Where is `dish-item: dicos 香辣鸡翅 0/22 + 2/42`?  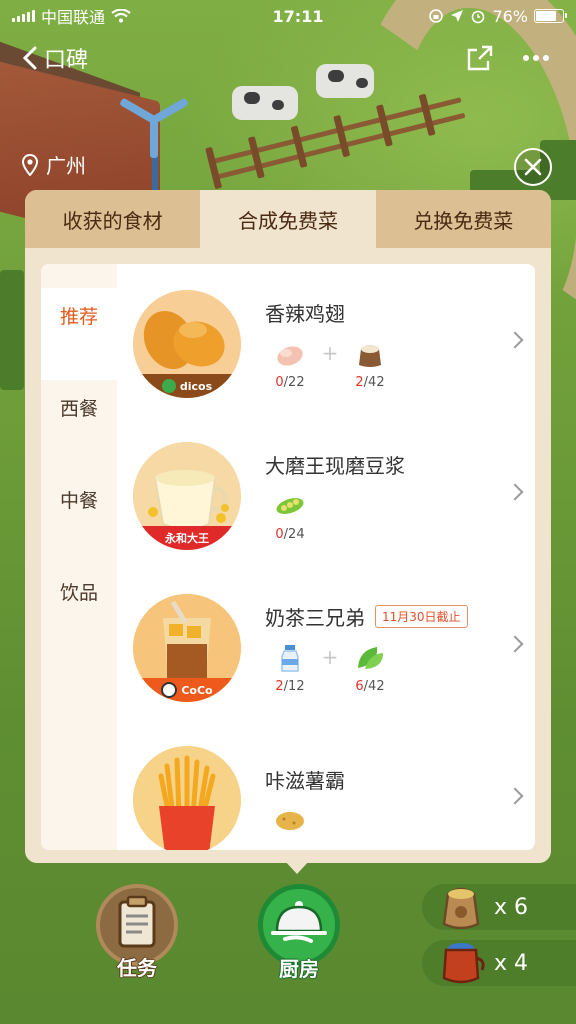 dish-item: dicos 香辣鸡翅 0/22 + 2/42 is located at coordinates (334, 344).